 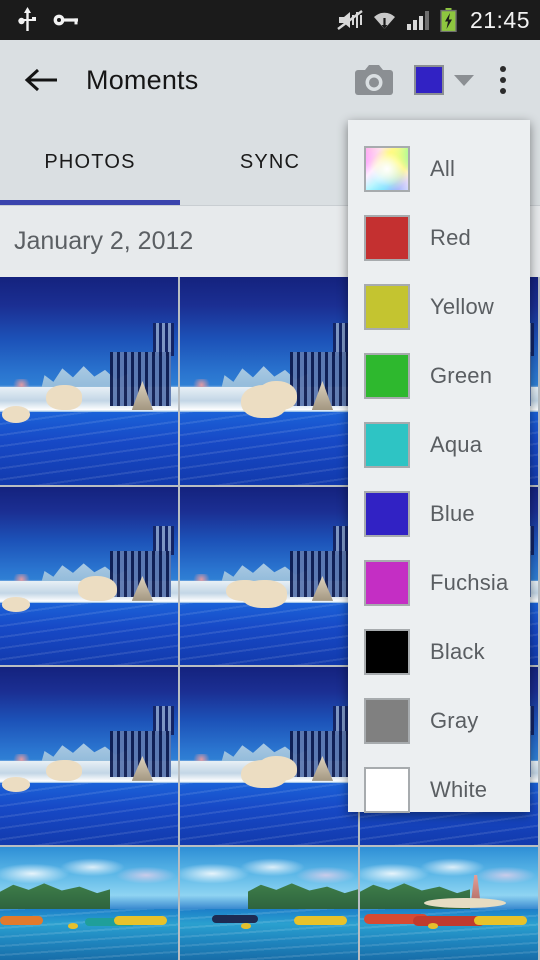 I want to click on back-arrow-icon, so click(x=41, y=80).